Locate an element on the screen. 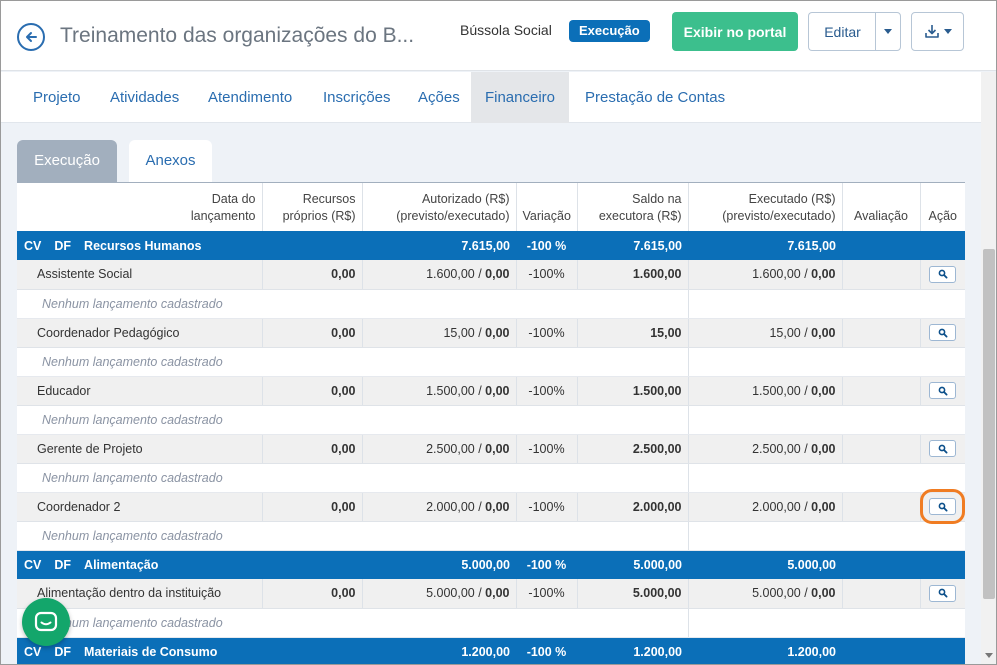  item-executed: 2.500,00 / 0,00 is located at coordinates (765, 449).